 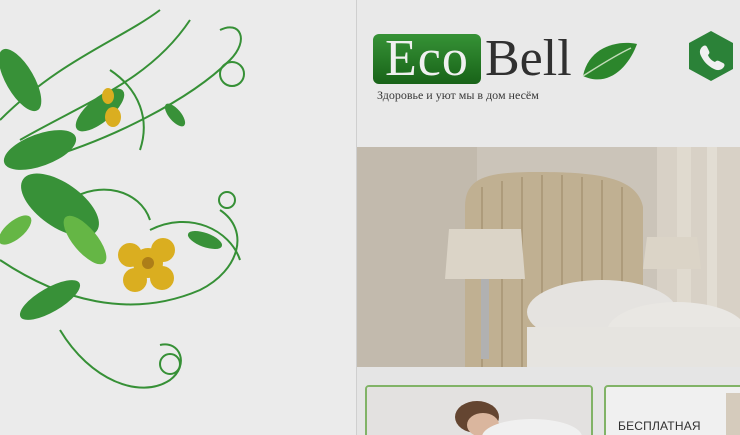 What do you see at coordinates (427, 58) in the screenshot?
I see `logo-word-eco: Eco` at bounding box center [427, 58].